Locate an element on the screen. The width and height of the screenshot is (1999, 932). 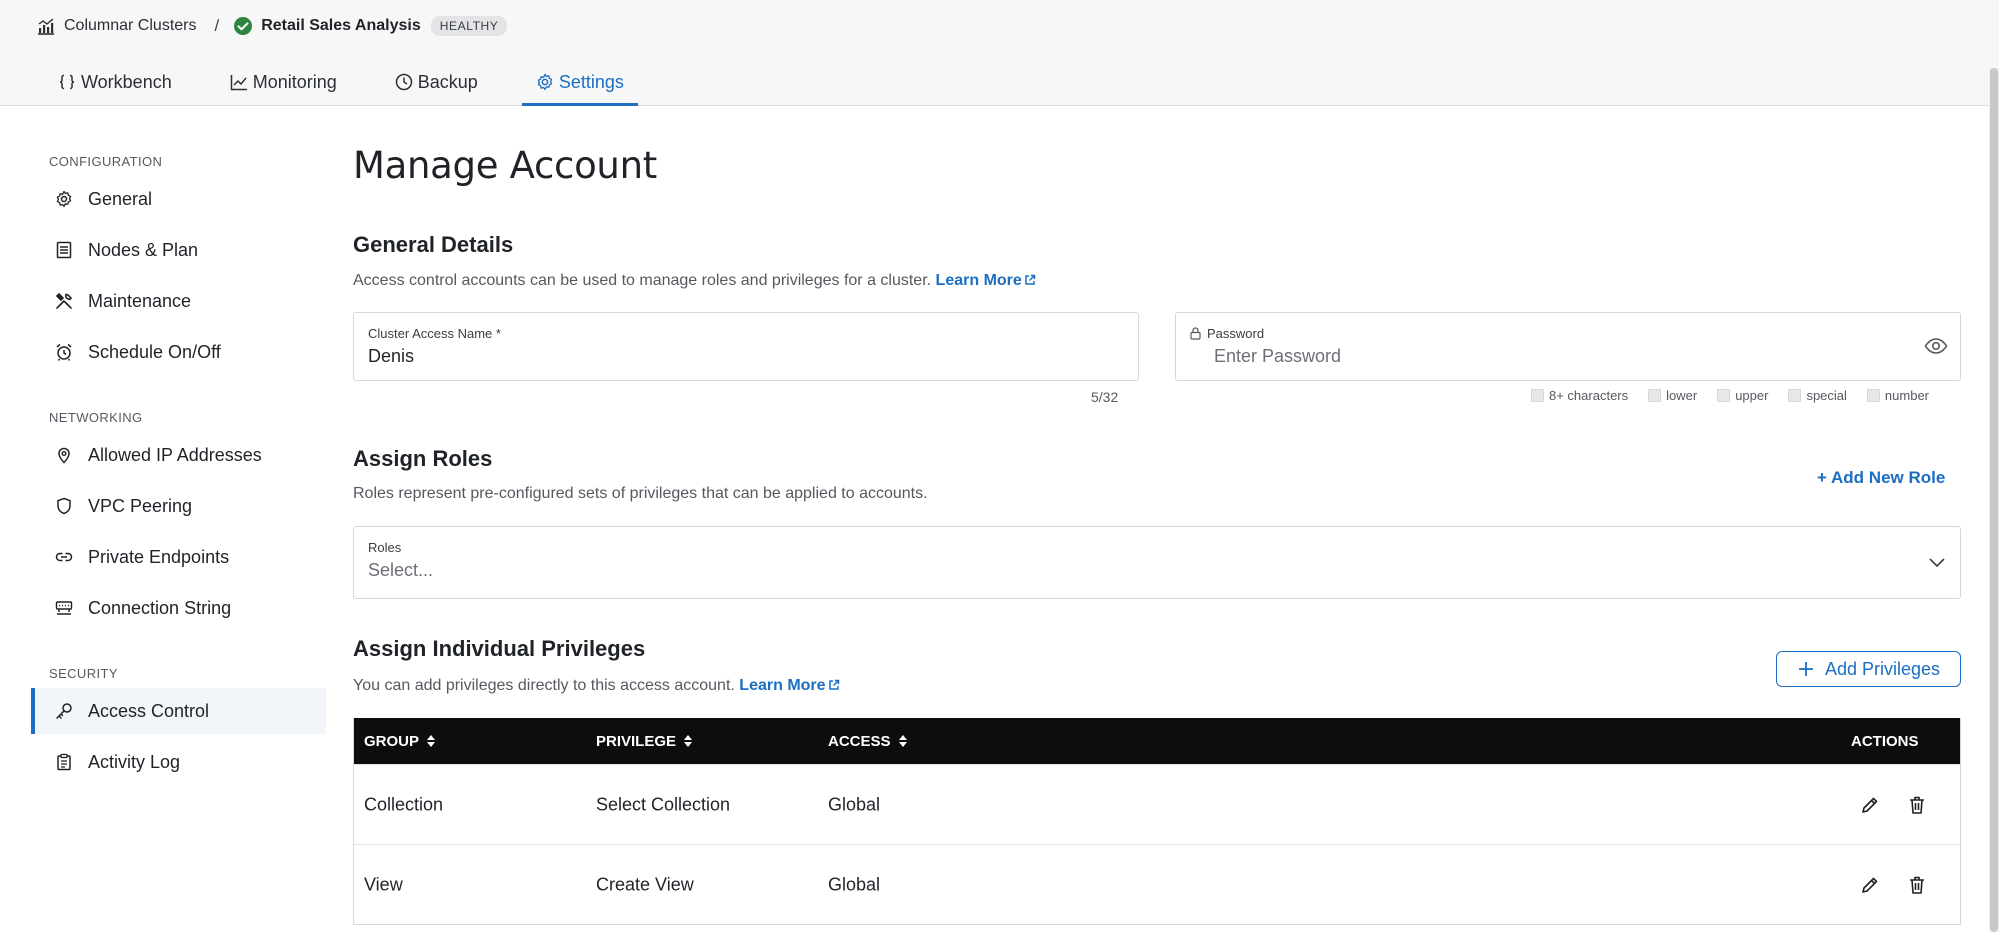
password-rule-special: special is located at coordinates (1817, 395).